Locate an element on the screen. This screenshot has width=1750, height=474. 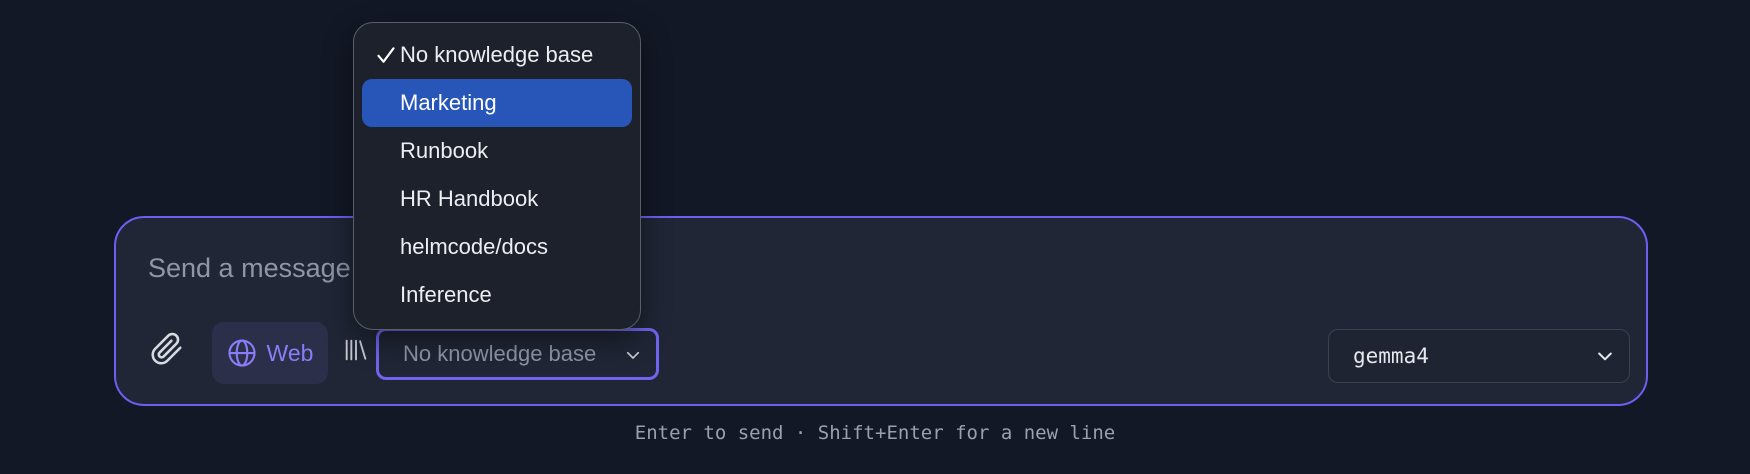
kb-option-label: Runbook is located at coordinates (444, 150).